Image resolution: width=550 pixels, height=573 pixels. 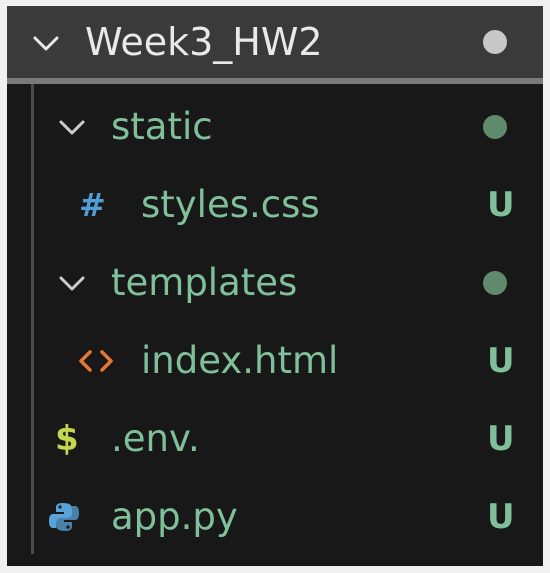 What do you see at coordinates (275, 127) in the screenshot?
I see `folder-row-static: static` at bounding box center [275, 127].